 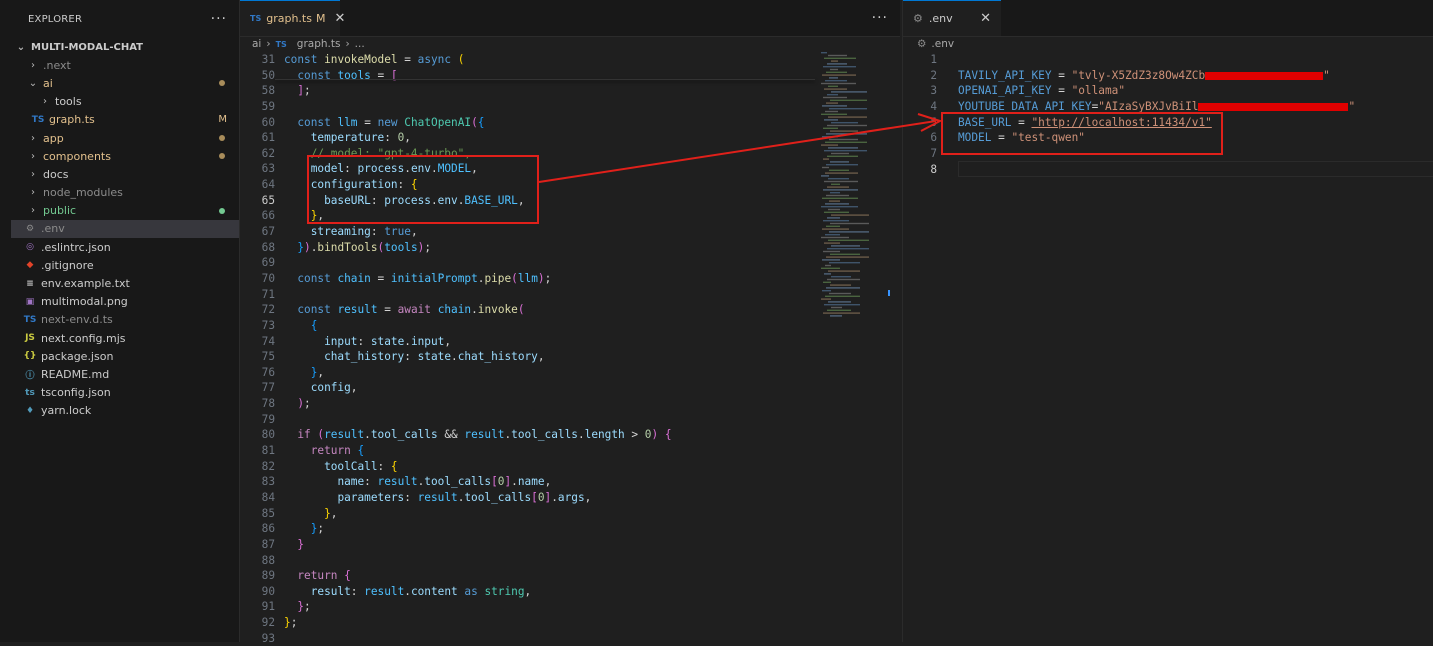 What do you see at coordinates (268, 75) in the screenshot?
I see `line-number: 50` at bounding box center [268, 75].